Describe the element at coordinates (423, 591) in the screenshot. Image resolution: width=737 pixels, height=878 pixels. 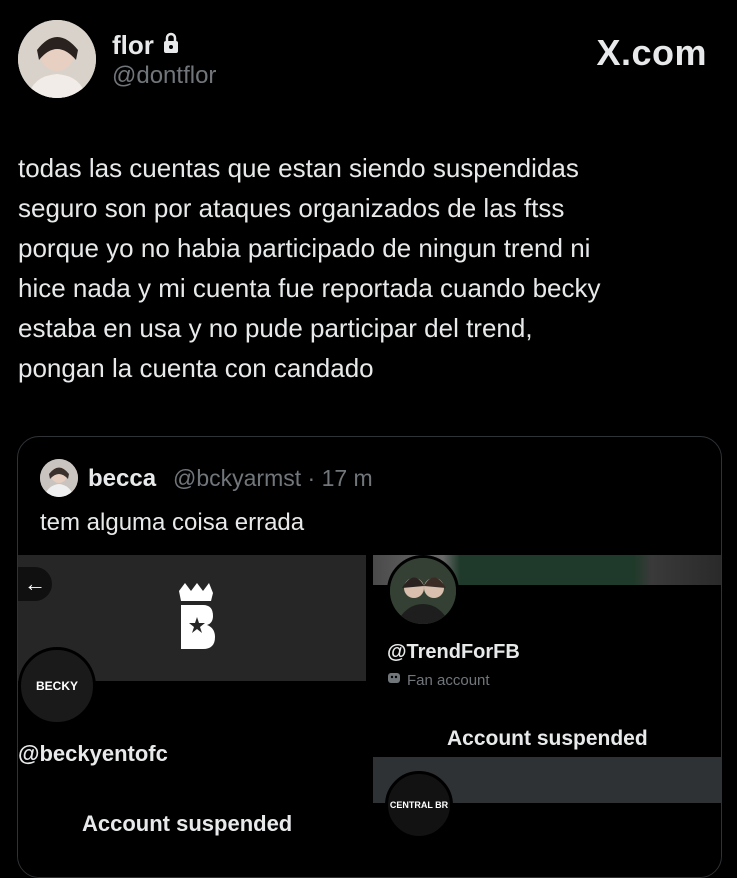
I see `right-card-avatar` at that location.